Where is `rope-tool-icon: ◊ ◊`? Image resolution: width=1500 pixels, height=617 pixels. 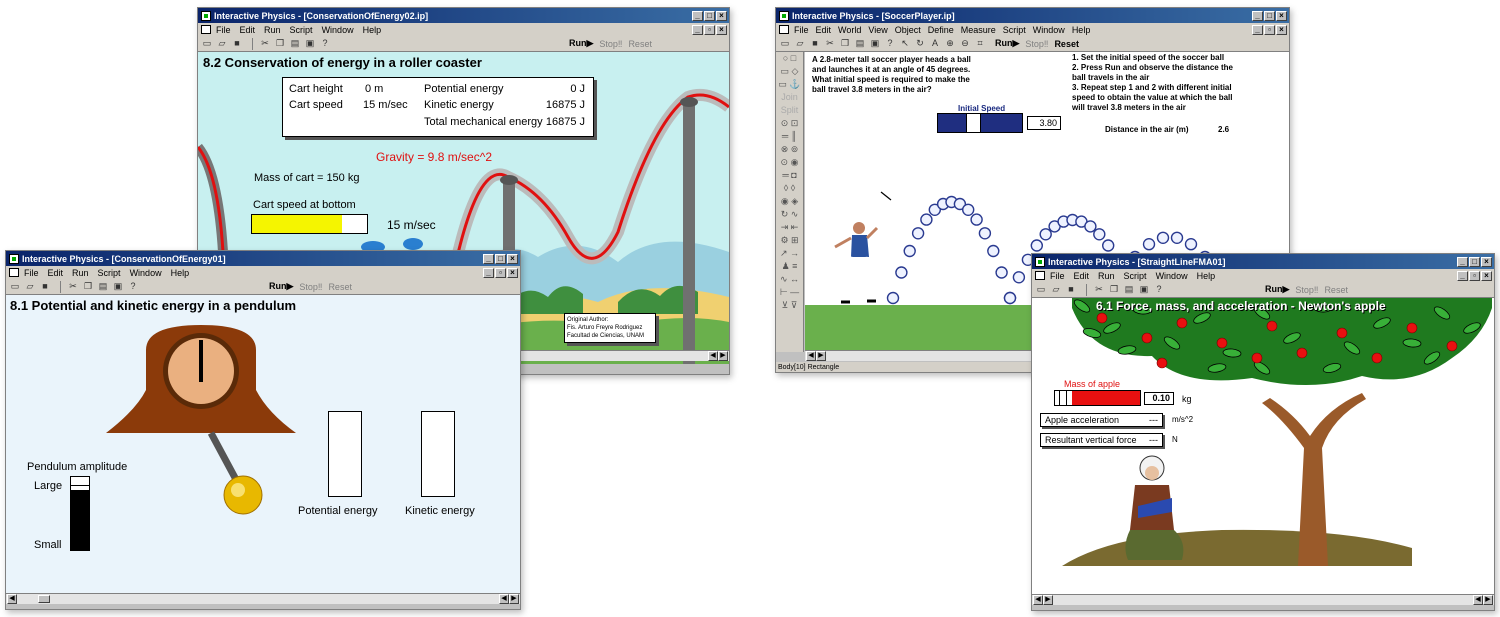
rope-tool-icon: ◊ ◊ is located at coordinates (789, 188).